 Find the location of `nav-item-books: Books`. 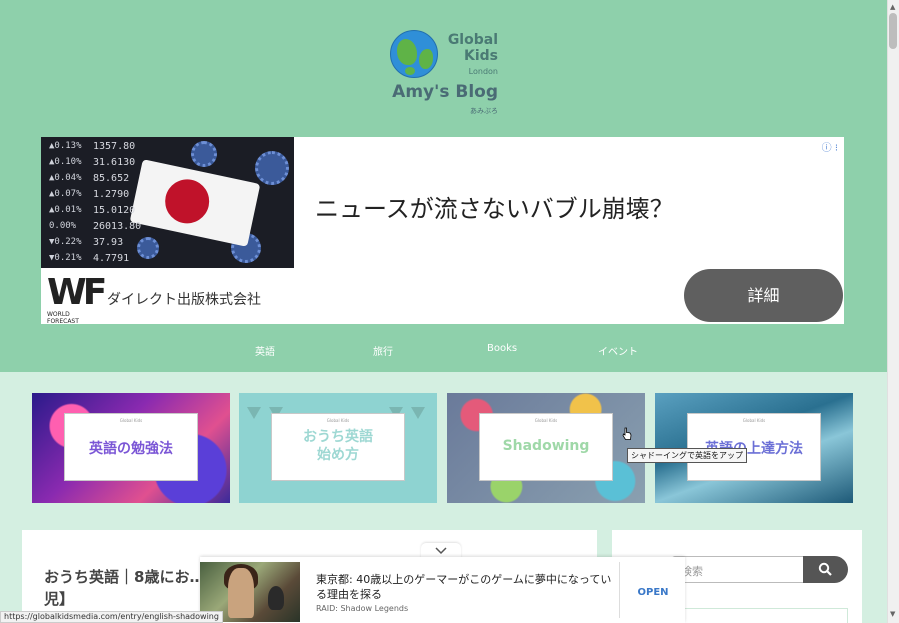

nav-item-books: Books is located at coordinates (502, 348).